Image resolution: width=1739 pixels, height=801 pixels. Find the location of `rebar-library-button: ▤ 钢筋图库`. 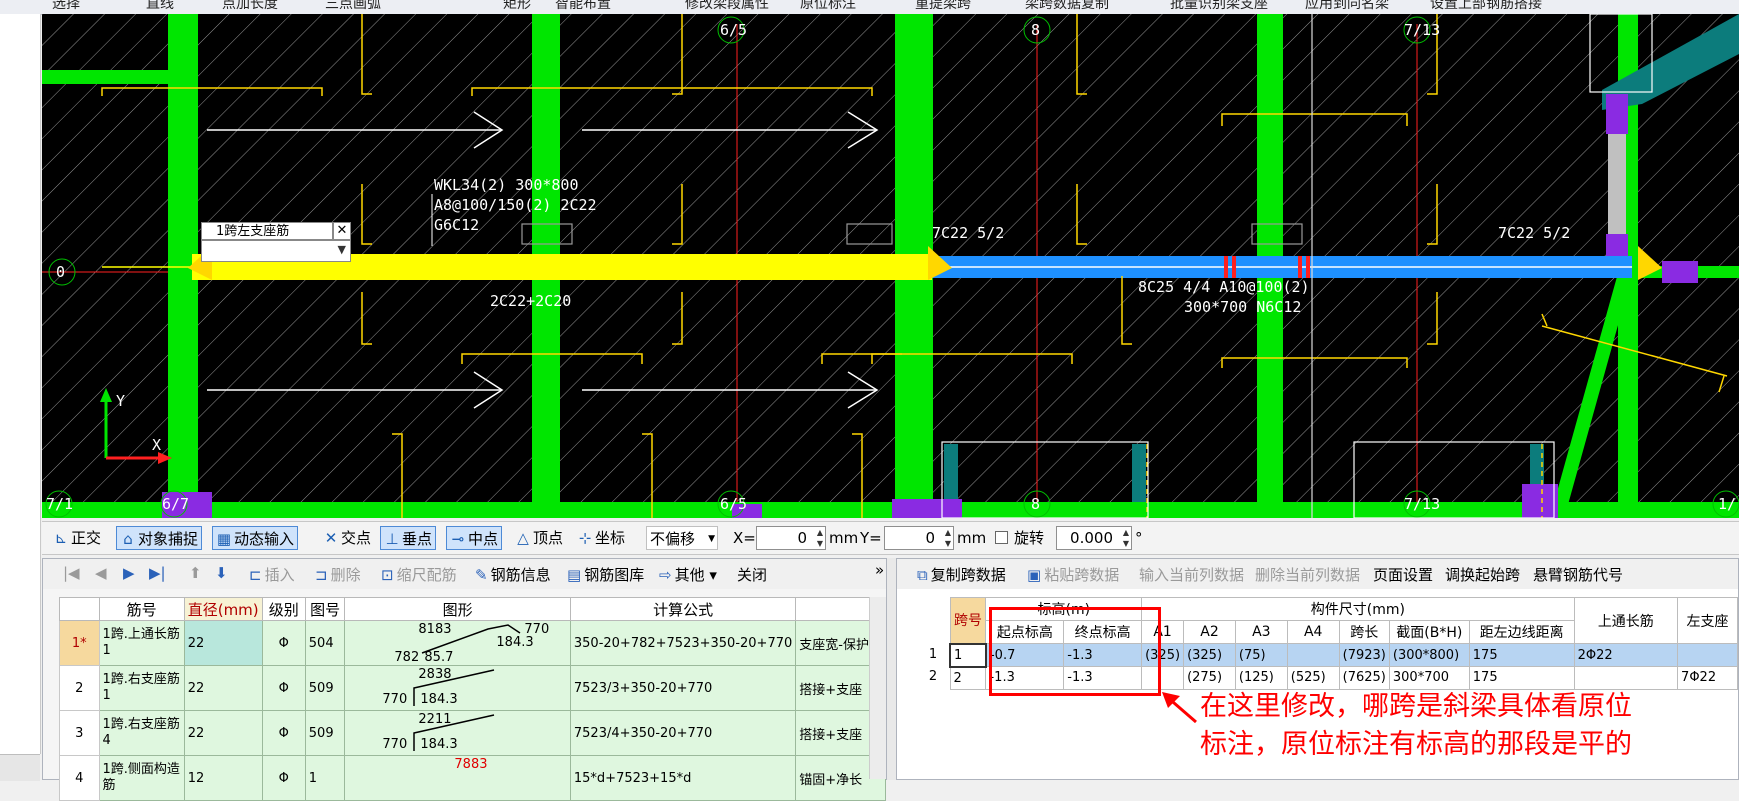

rebar-library-button: ▤ 钢筋图库 is located at coordinates (605, 574).